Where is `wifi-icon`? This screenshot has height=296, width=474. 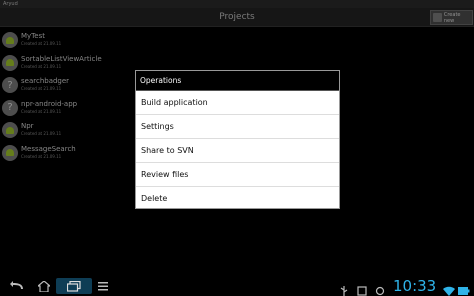
wifi-icon is located at coordinates (449, 288).